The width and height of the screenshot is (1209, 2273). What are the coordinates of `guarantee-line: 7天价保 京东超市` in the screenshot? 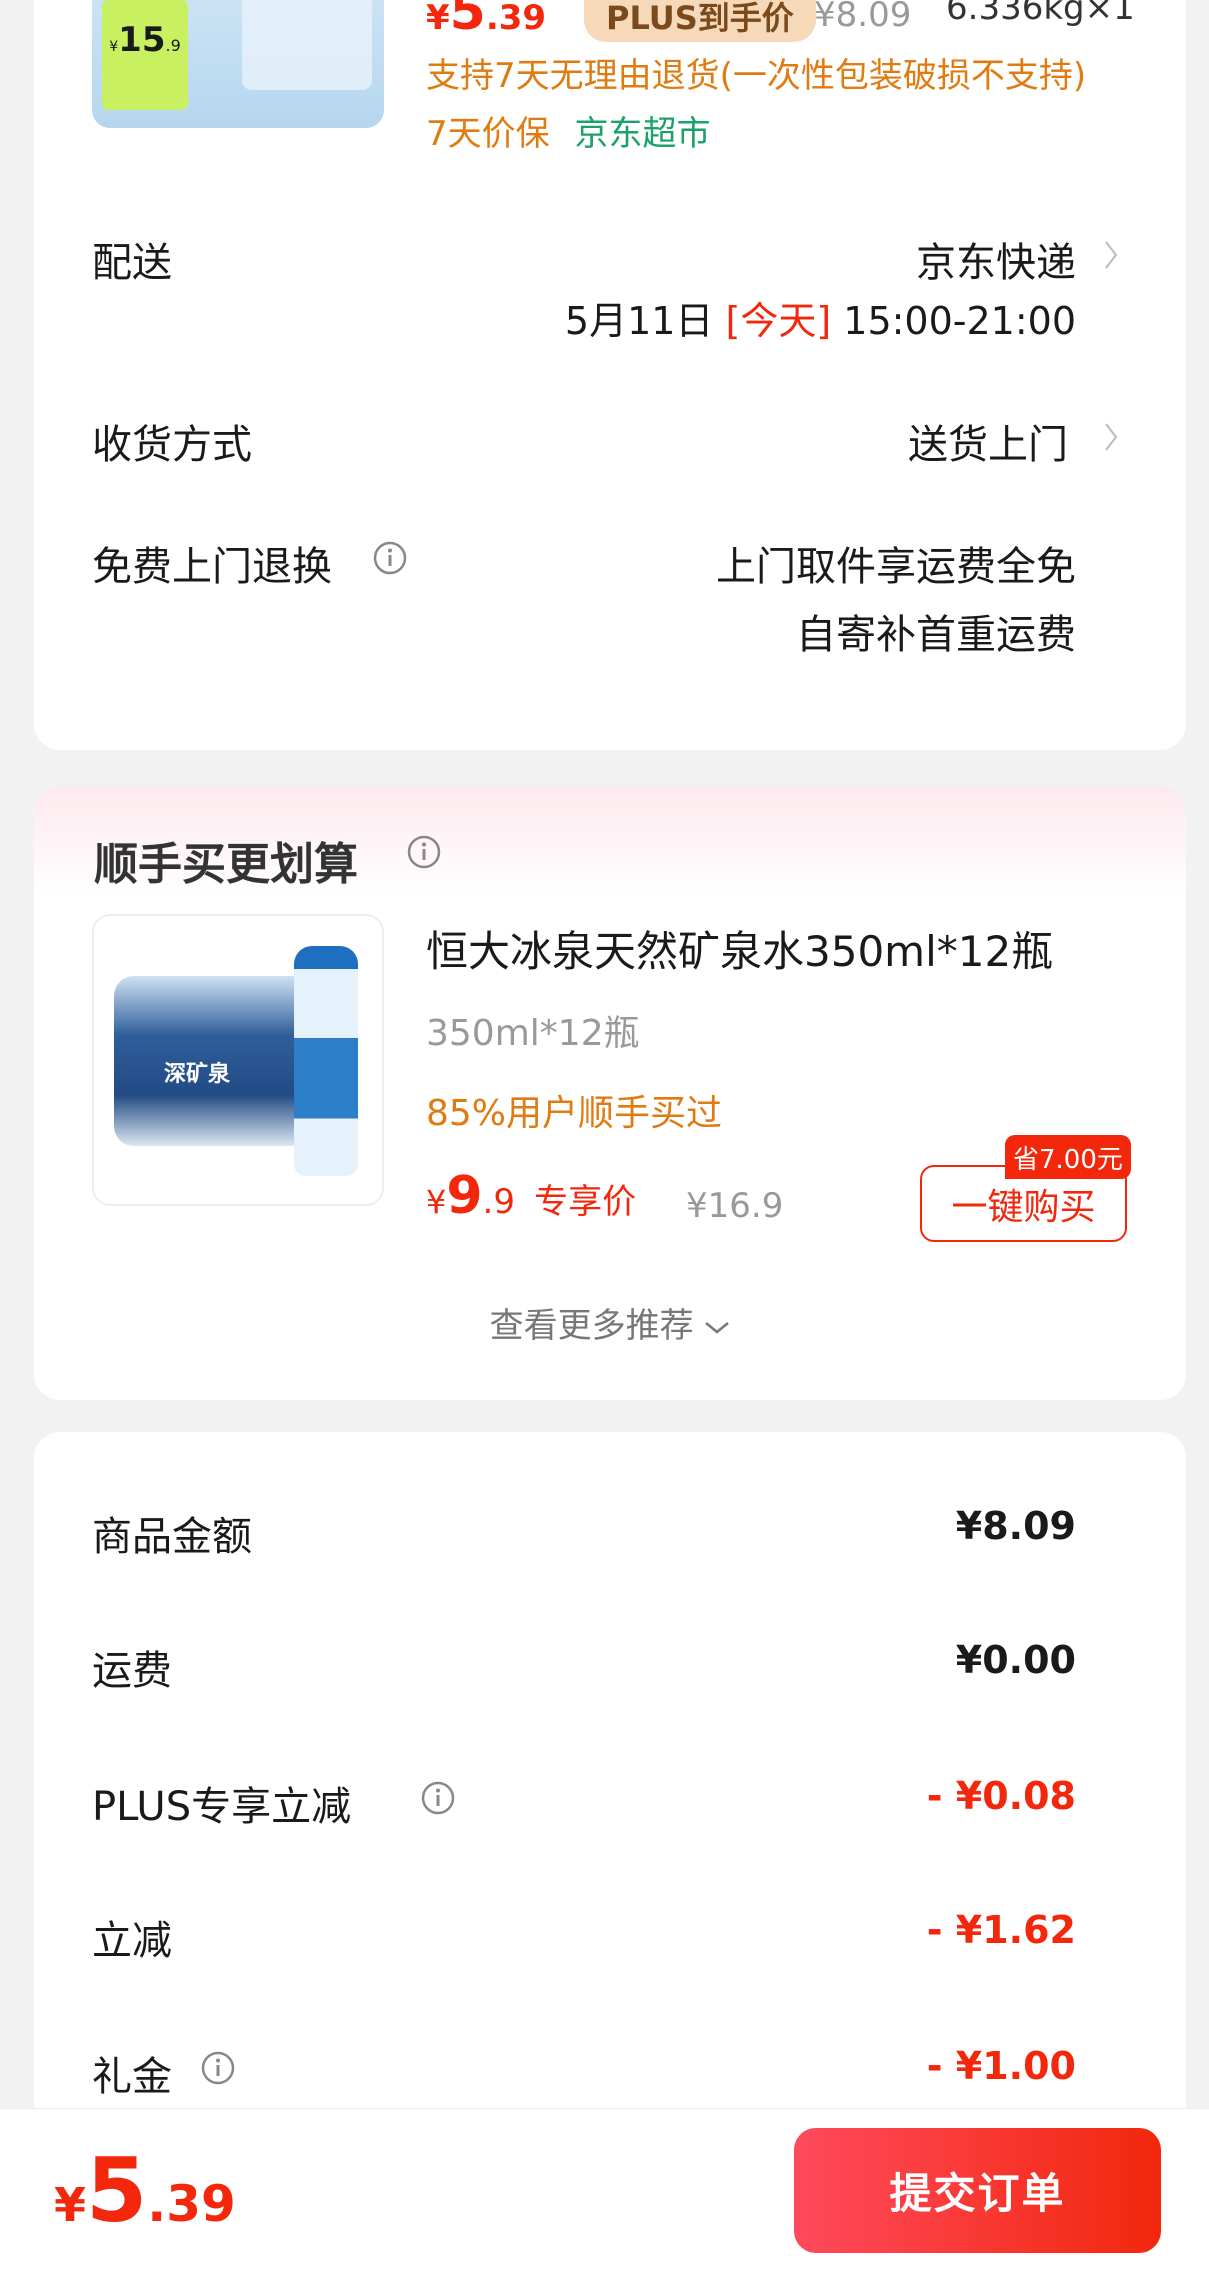 It's located at (568, 130).